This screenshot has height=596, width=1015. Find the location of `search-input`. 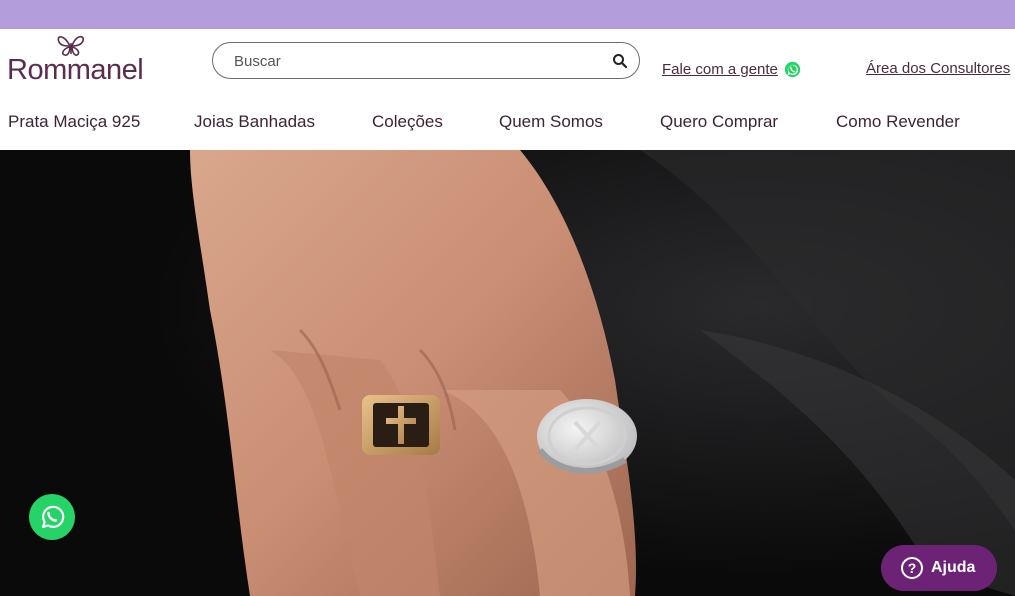

search-input is located at coordinates (414, 61).